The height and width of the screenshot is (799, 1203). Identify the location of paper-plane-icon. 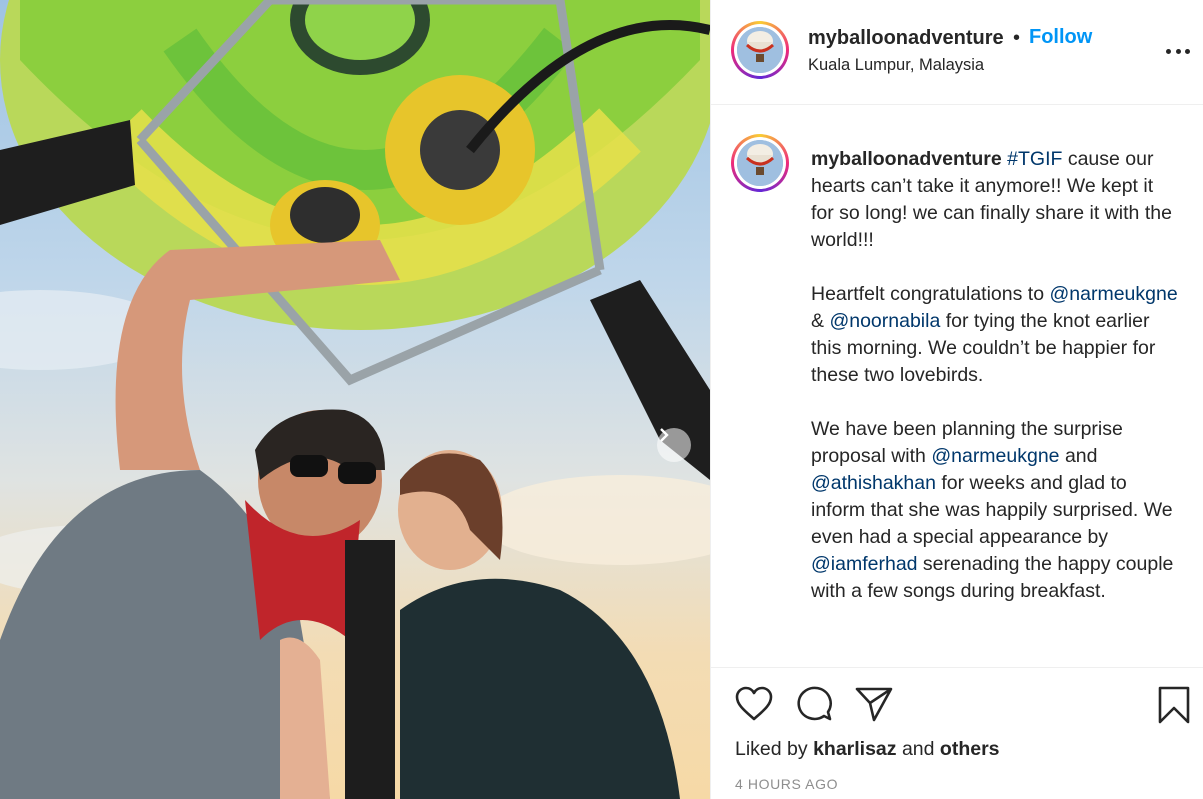
(874, 704).